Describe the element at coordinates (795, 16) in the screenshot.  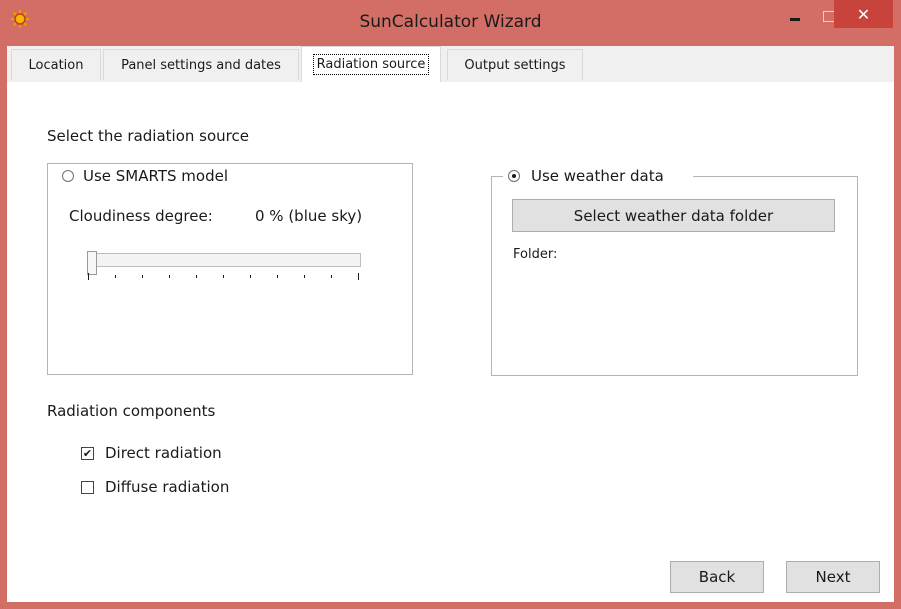
I see `minimize-button` at that location.